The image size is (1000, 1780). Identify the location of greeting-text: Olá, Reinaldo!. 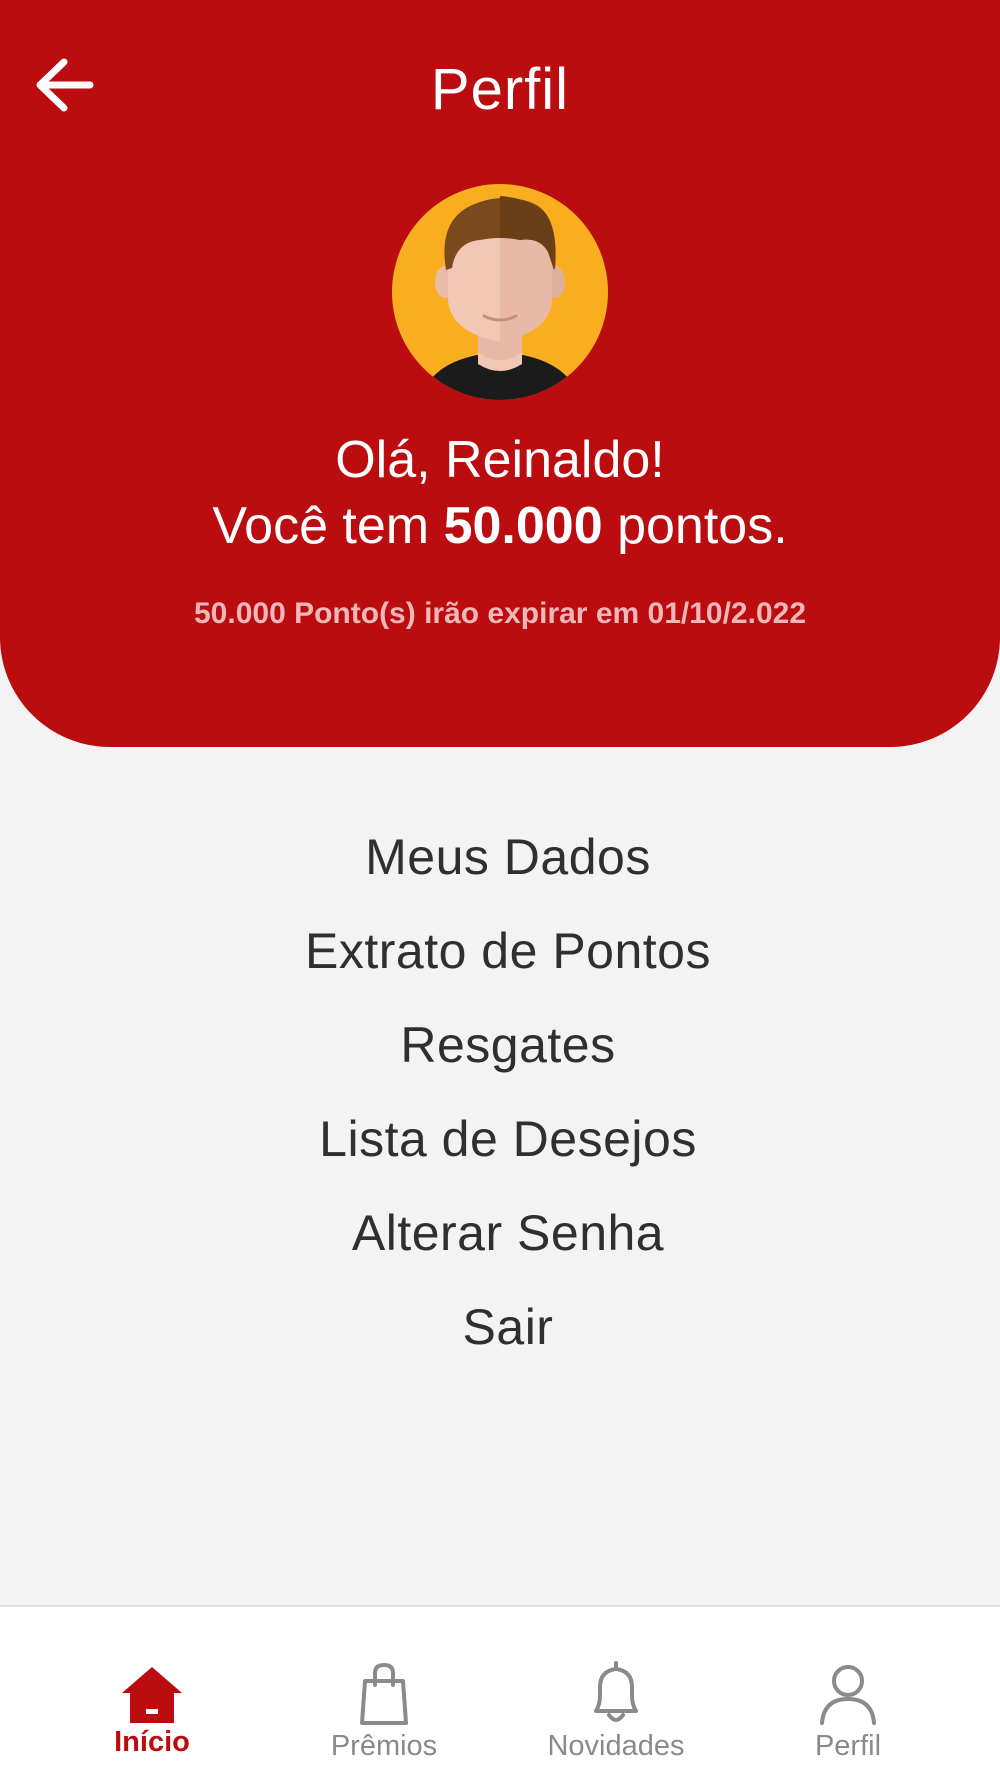
(500, 460).